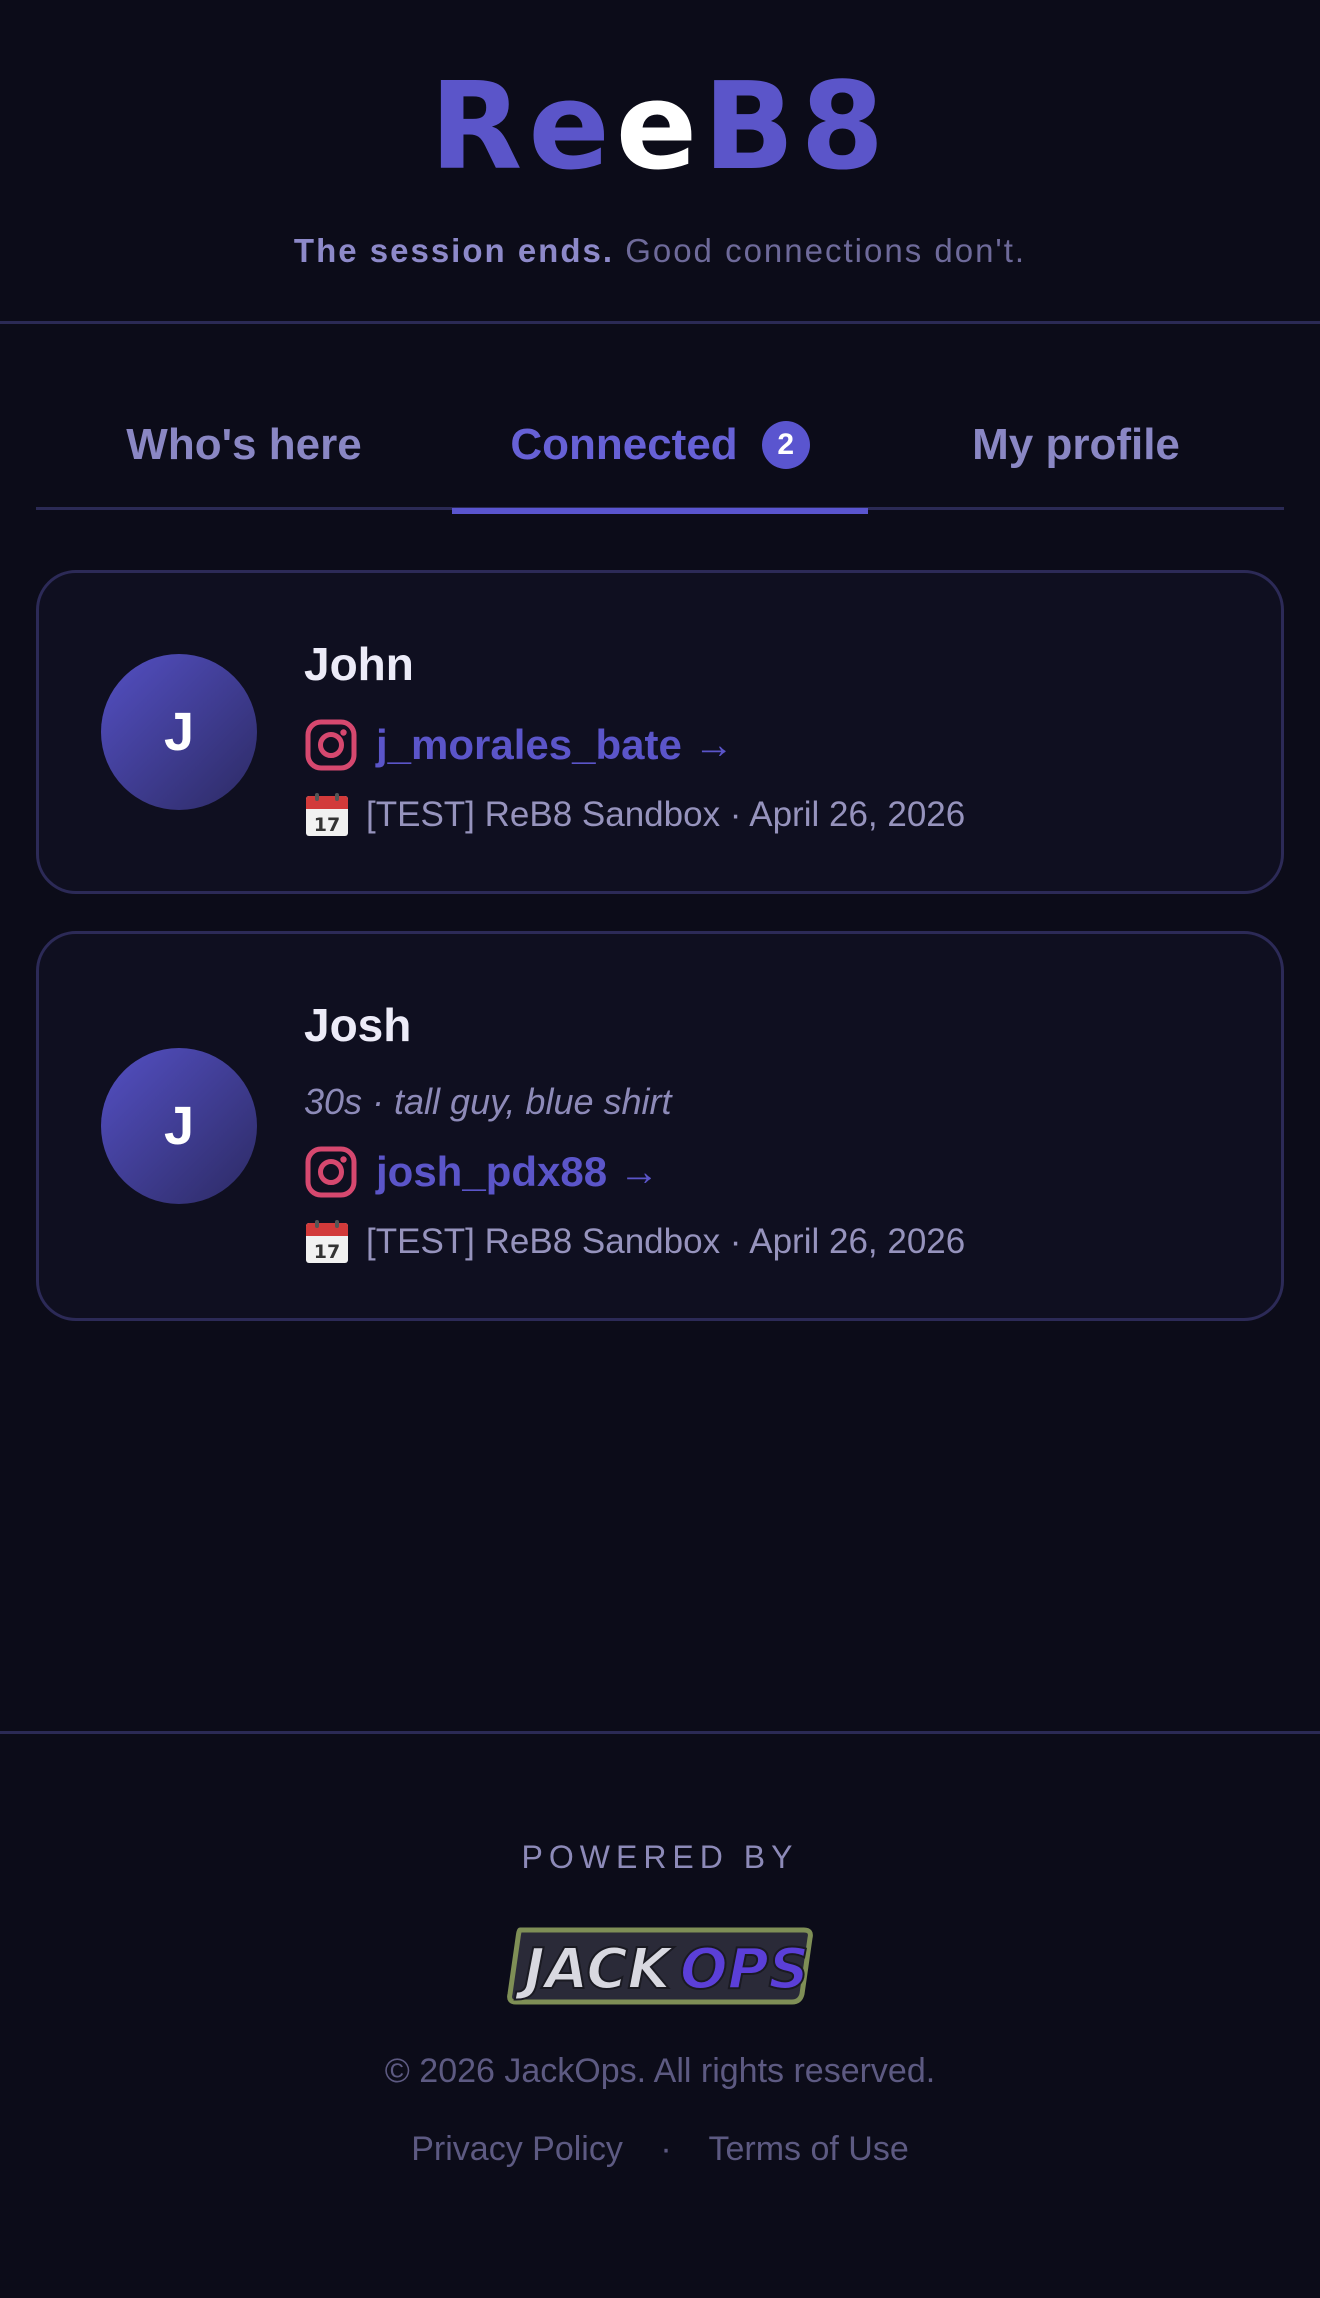  I want to click on footer-links: Privacy Policy · Terms of Use, so click(660, 2149).